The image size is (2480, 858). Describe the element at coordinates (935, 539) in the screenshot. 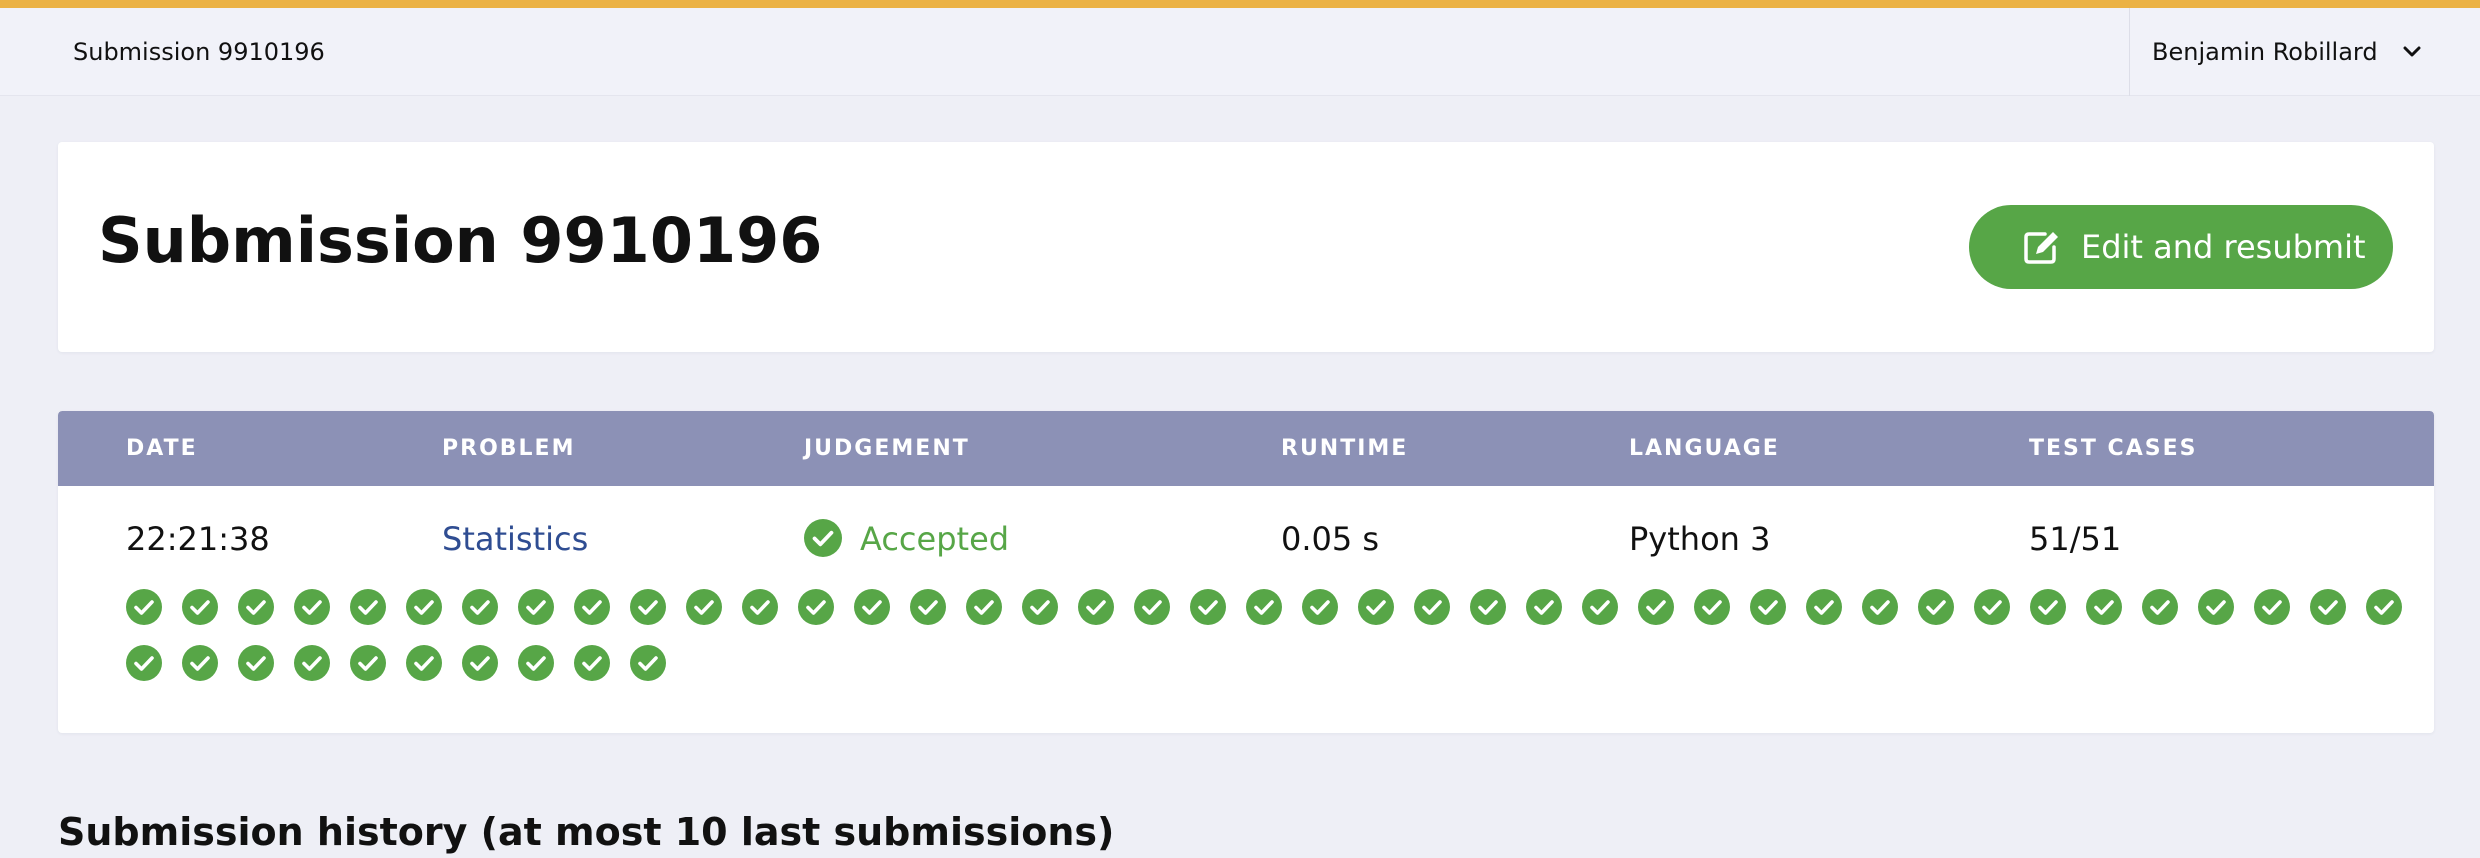

I see `judgement-text: Accepted` at that location.